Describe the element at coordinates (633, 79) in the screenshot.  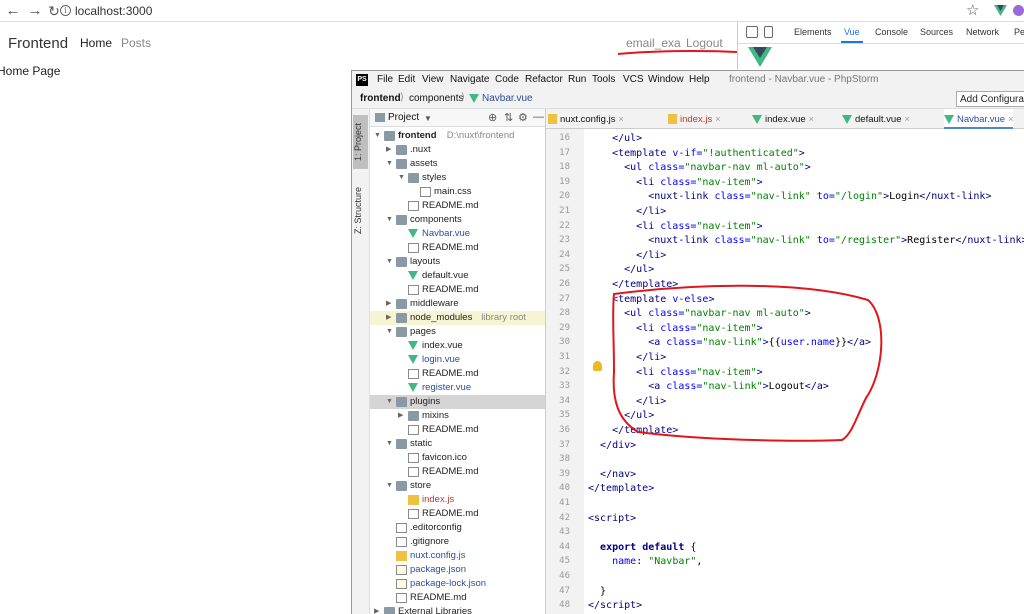
I see `menu-vcs: VCS` at that location.